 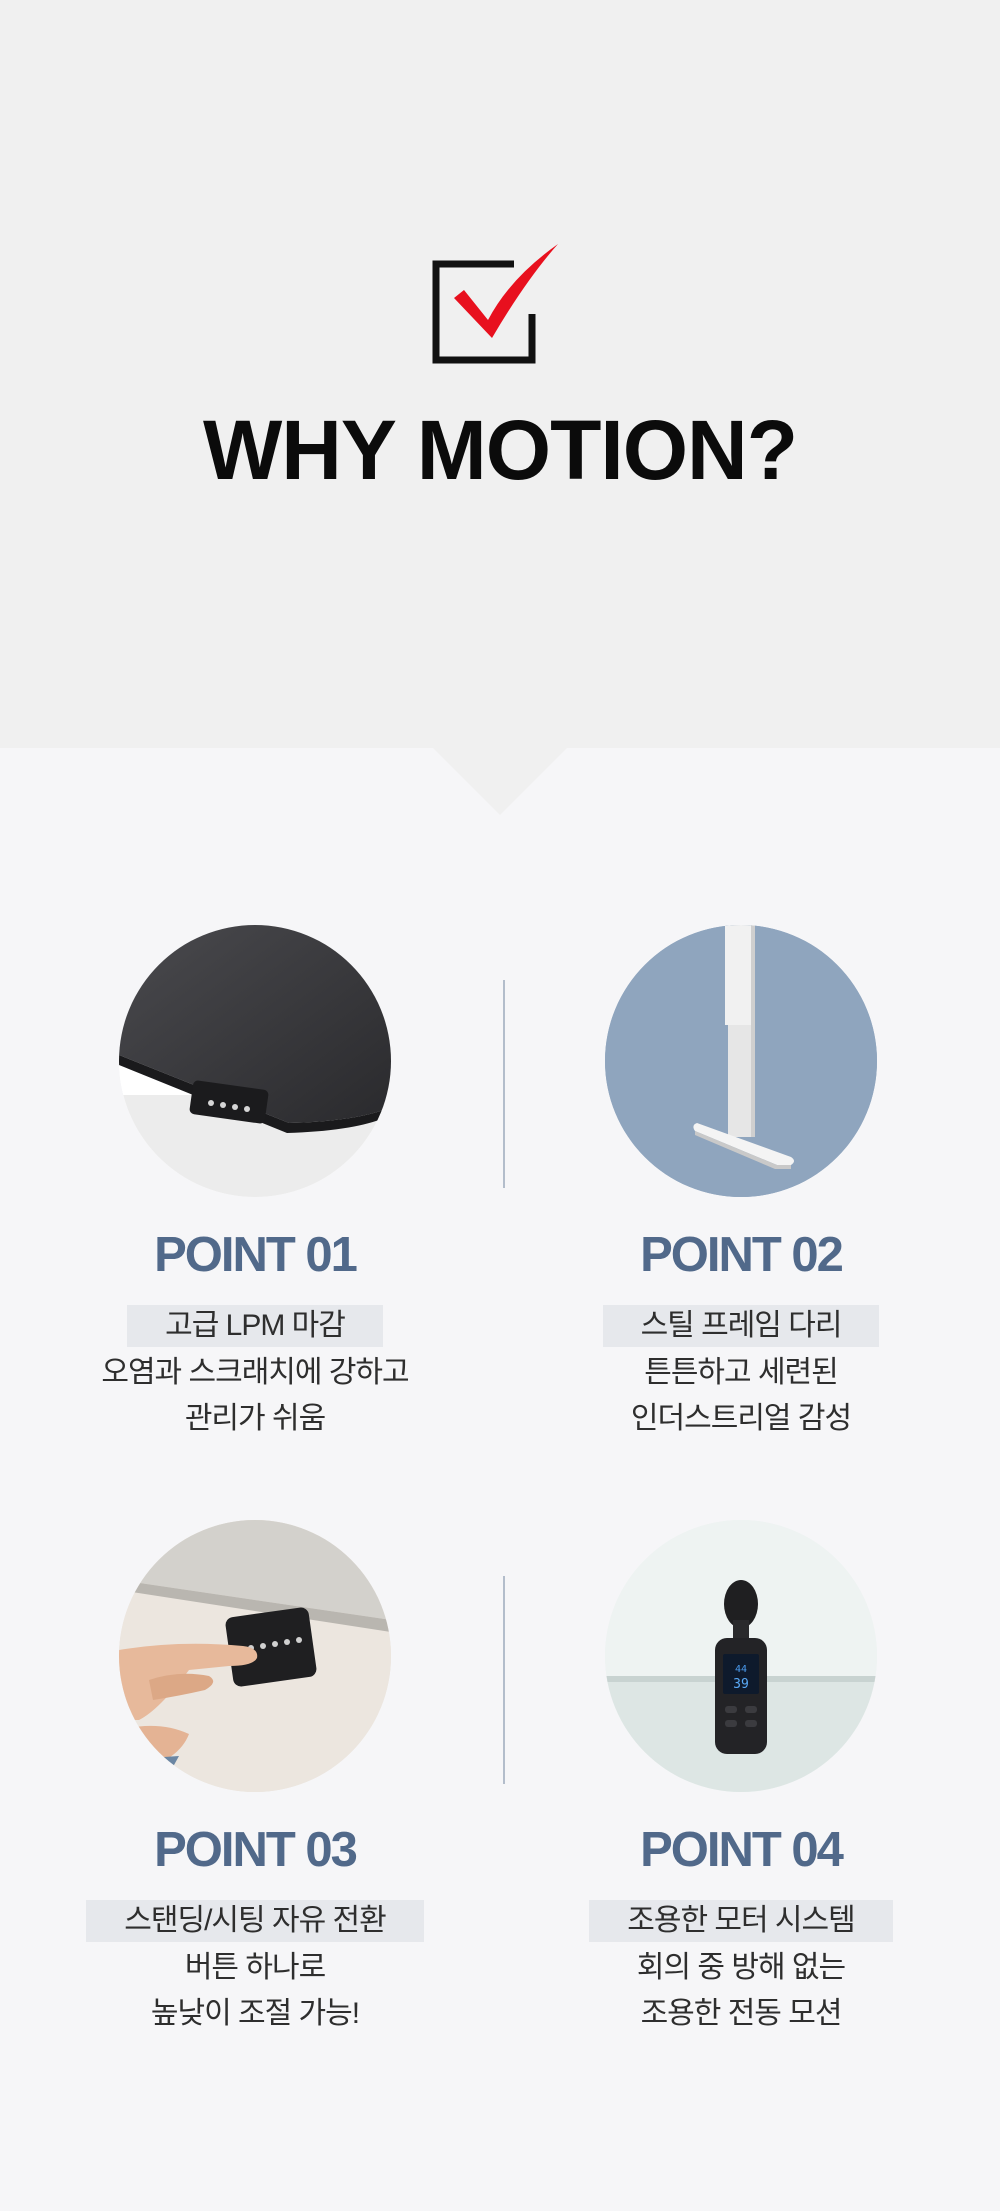 I want to click on point-title: POINT 02, so click(x=742, y=1255).